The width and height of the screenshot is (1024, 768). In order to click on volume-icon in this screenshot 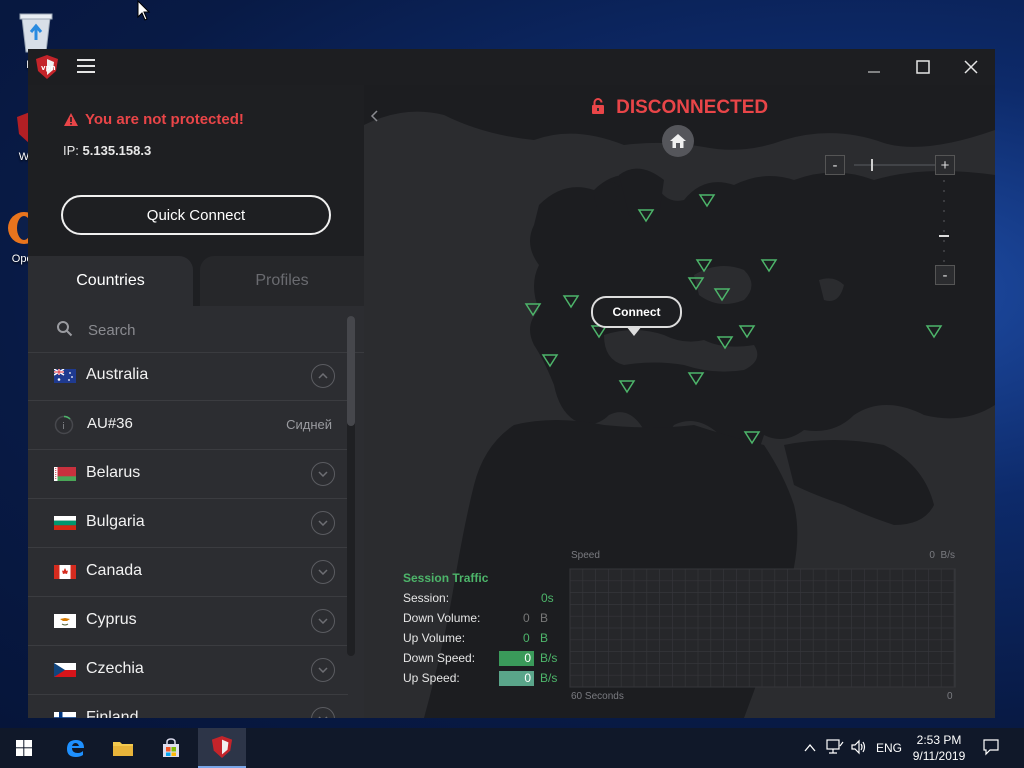, I will do `click(859, 749)`.